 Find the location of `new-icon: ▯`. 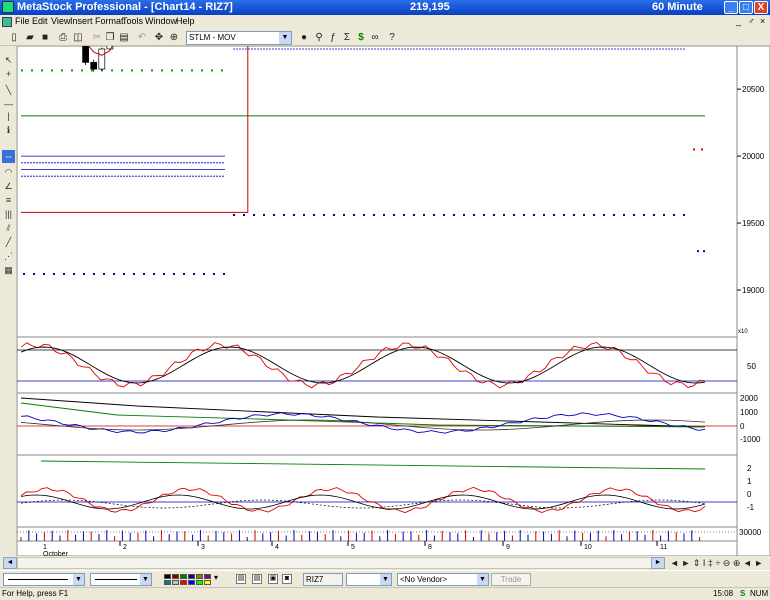

new-icon: ▯ is located at coordinates (14, 38).